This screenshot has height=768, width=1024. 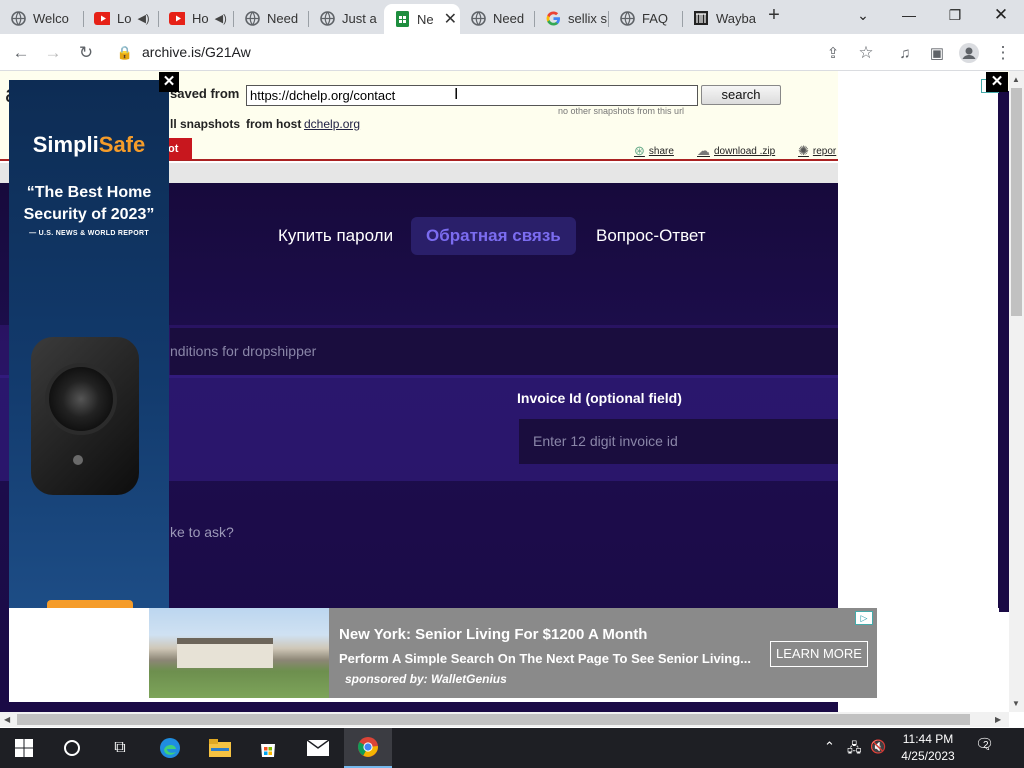 What do you see at coordinates (703, 150) in the screenshot?
I see `cloud-download-icon: ☁` at bounding box center [703, 150].